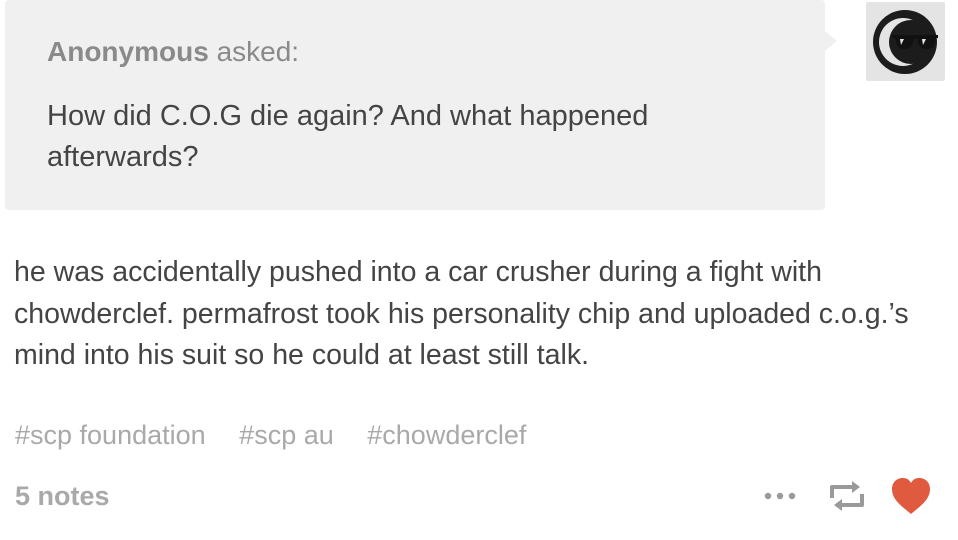 Image resolution: width=958 pixels, height=540 pixels. I want to click on notes-count: 5 notes, so click(62, 496).